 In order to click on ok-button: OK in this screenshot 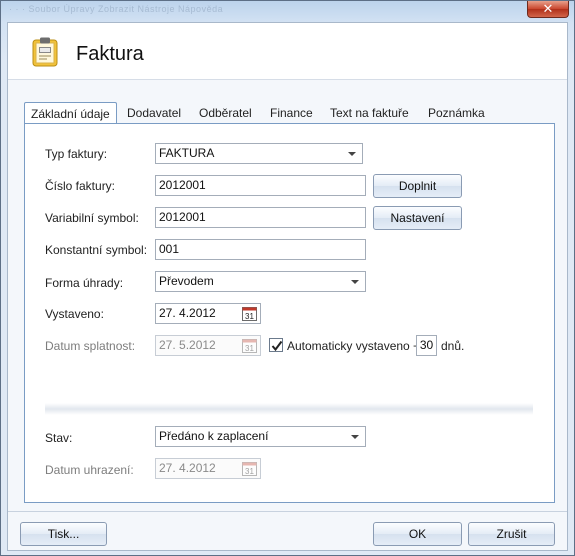, I will do `click(417, 534)`.